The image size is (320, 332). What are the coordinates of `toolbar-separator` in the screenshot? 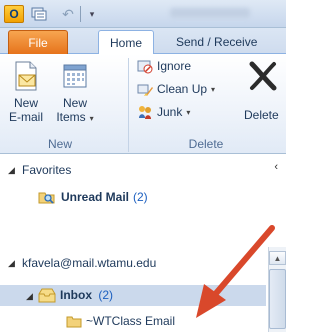 It's located at (81, 14).